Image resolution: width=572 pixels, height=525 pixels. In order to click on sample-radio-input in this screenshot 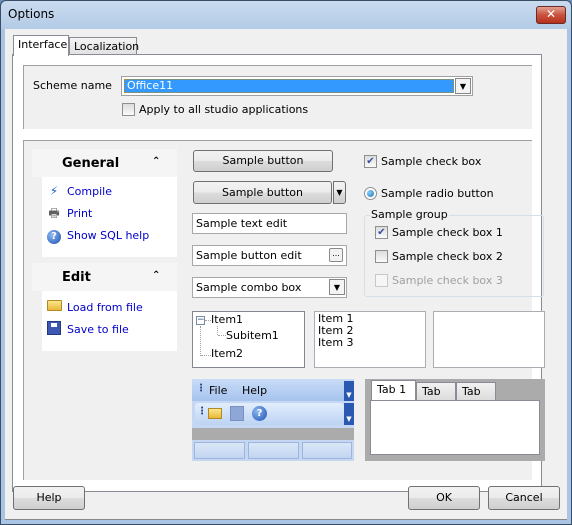, I will do `click(370, 193)`.